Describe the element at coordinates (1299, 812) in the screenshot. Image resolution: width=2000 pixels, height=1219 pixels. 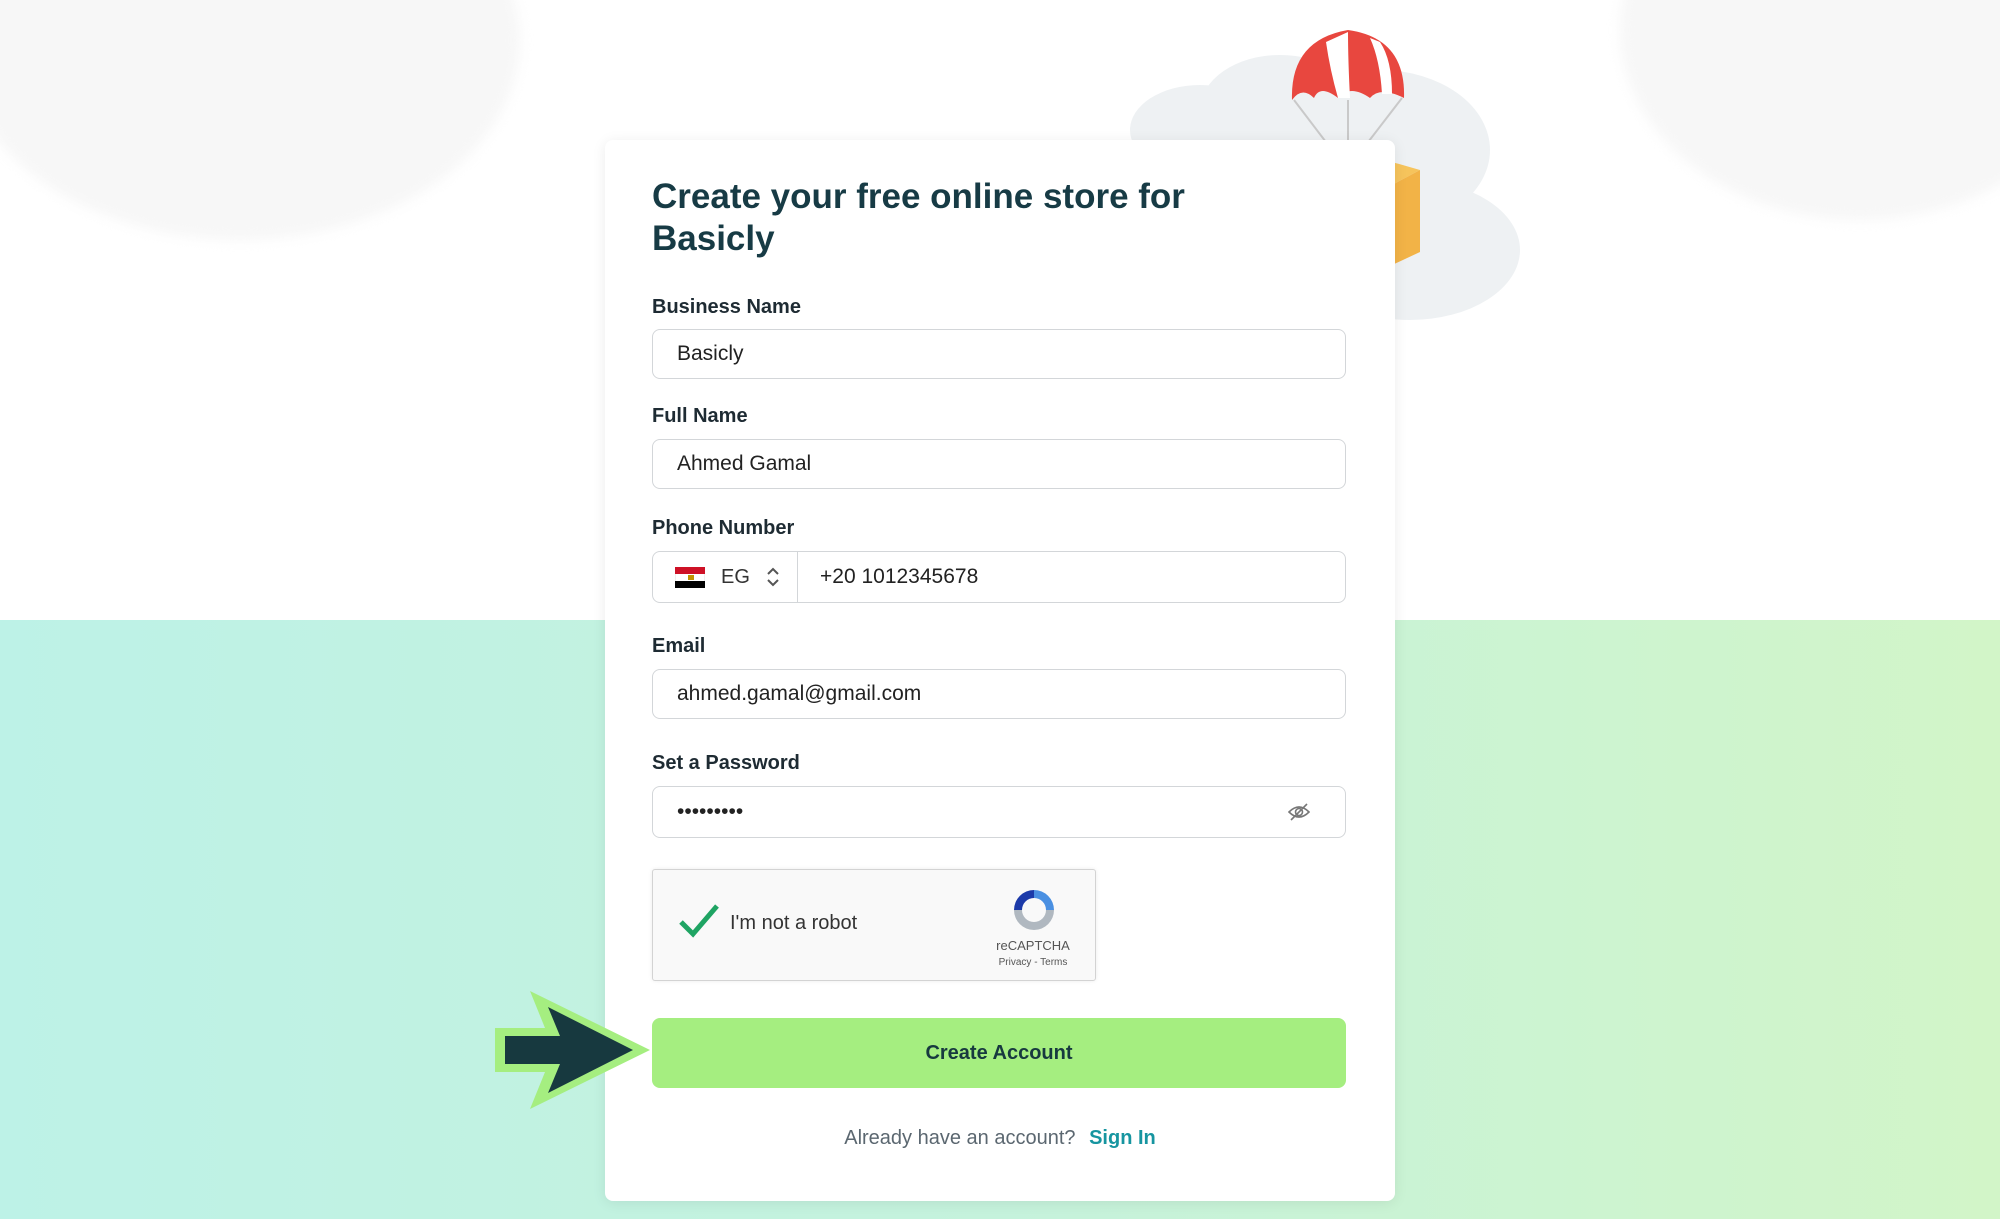
I see `eye-off-icon` at that location.